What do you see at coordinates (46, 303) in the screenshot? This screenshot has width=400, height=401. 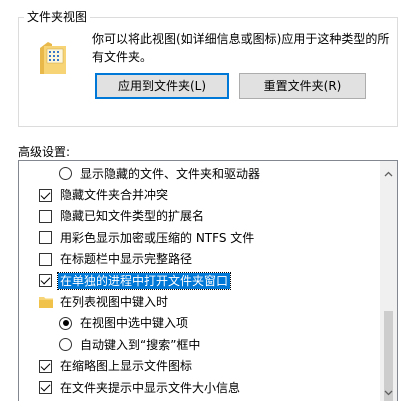 I see `folder-icon` at bounding box center [46, 303].